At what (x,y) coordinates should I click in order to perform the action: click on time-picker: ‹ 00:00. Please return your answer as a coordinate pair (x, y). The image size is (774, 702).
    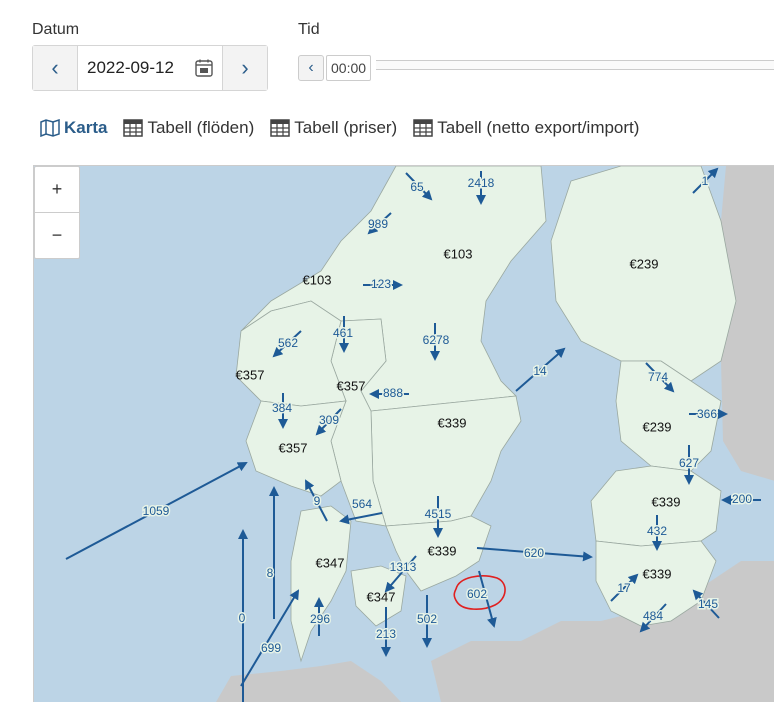
    Looking at the image, I should click on (335, 68).